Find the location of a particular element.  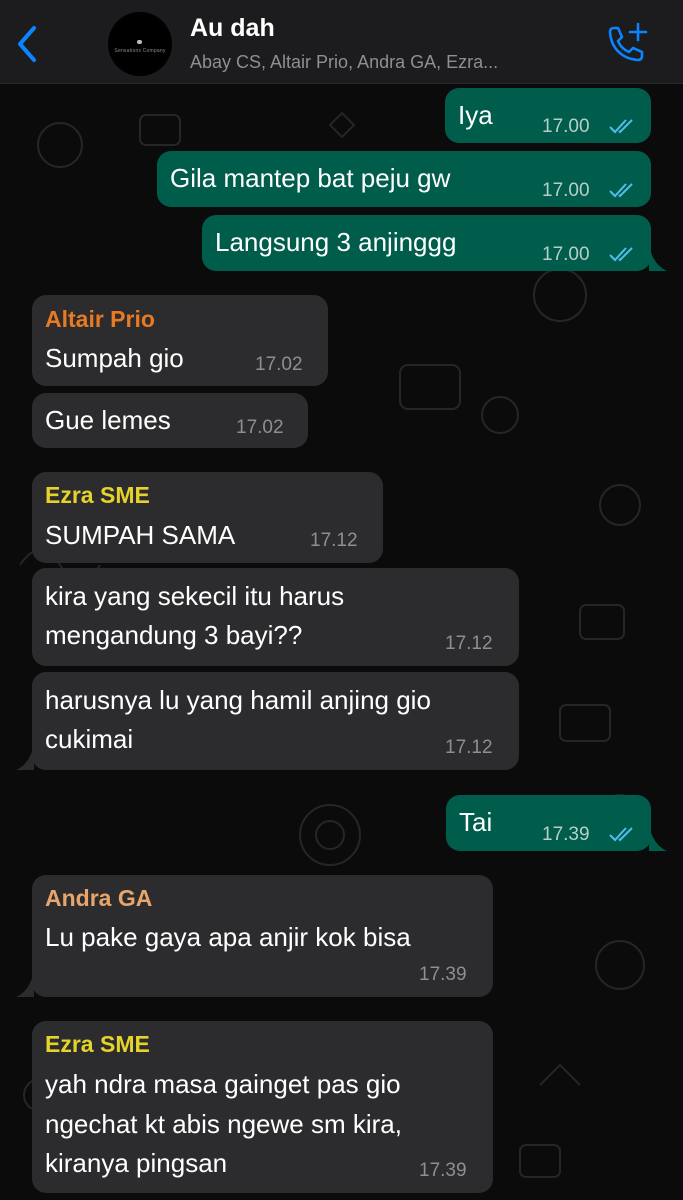

message-text: Iya is located at coordinates (475, 115).